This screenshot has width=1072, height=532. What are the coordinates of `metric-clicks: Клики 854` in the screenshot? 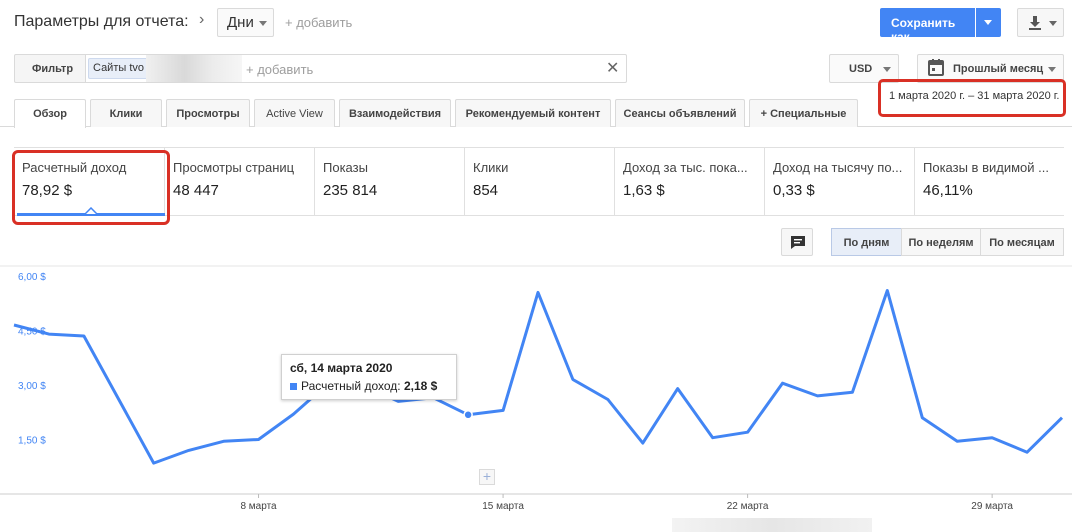 It's located at (540, 181).